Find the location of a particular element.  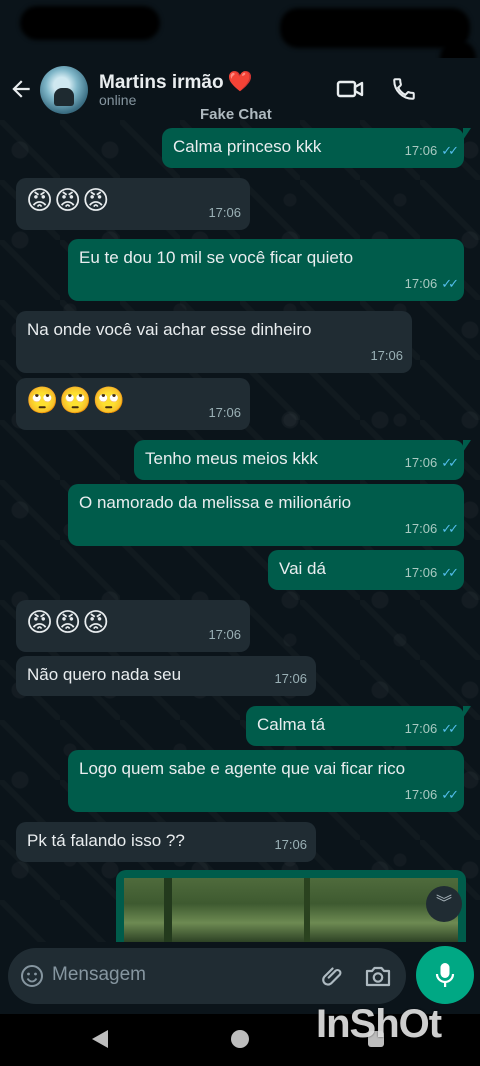

contact-name: Martins irmão ❤️ is located at coordinates (176, 81).